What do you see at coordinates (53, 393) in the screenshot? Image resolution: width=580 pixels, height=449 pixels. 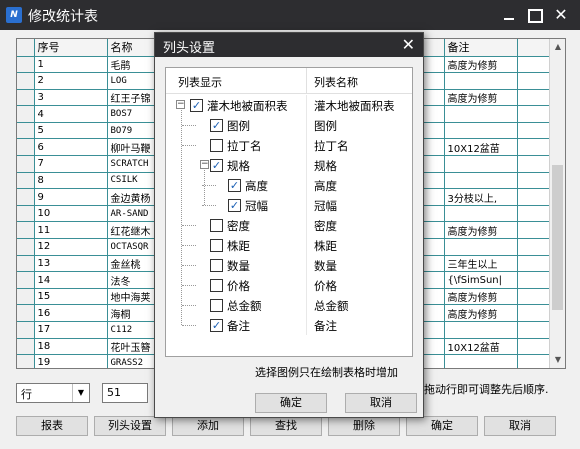 I see `row-type-select: 行 ▼` at bounding box center [53, 393].